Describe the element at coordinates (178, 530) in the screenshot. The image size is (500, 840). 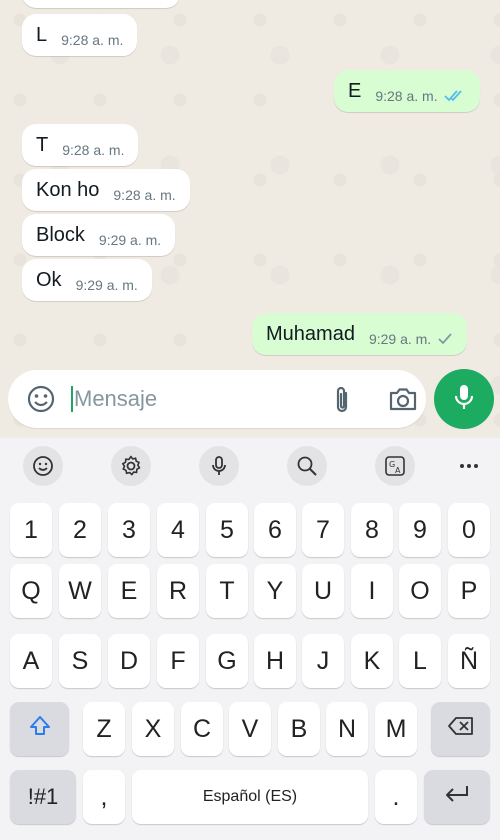
I see `key-4: 4` at that location.